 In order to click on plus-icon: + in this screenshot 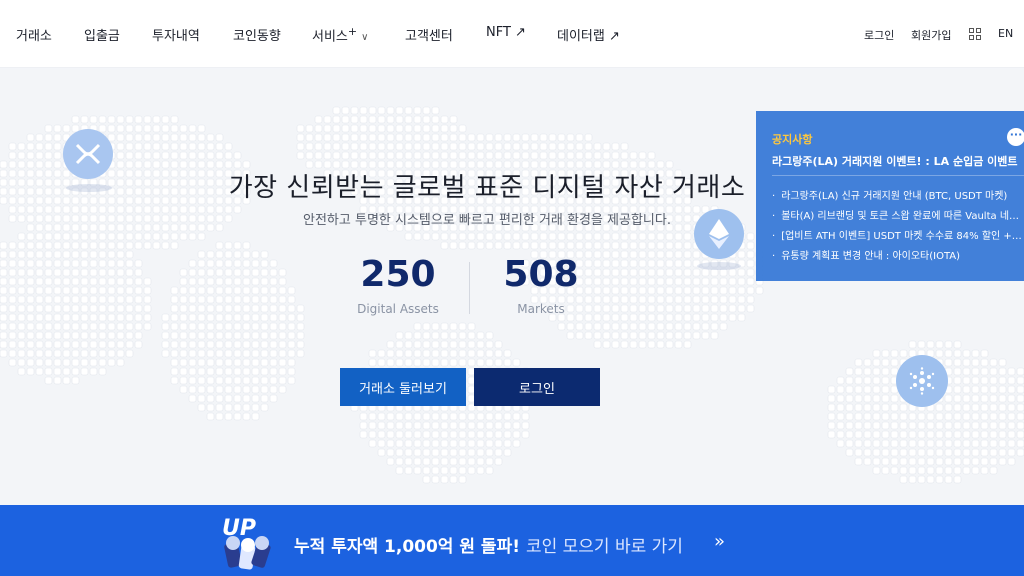, I will do `click(352, 31)`.